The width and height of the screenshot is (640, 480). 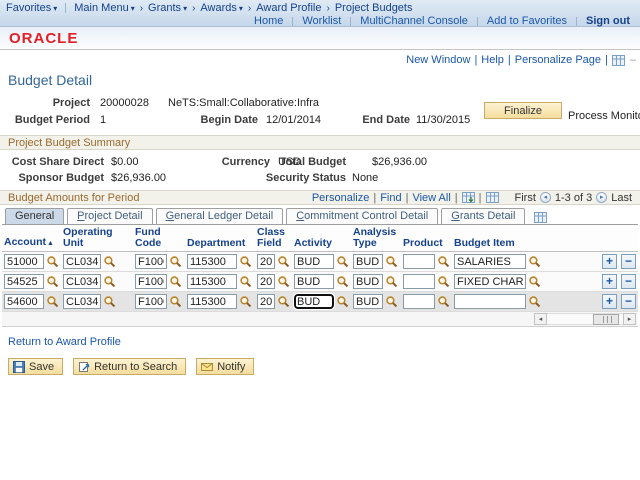 What do you see at coordinates (608, 21) in the screenshot?
I see `sign-out-link: Sign out` at bounding box center [608, 21].